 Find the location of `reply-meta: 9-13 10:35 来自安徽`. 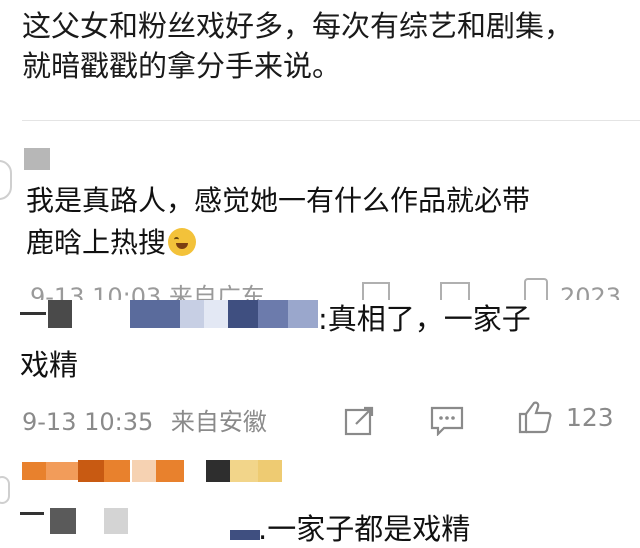

reply-meta: 9-13 10:35 来自安徽 is located at coordinates (144, 419).